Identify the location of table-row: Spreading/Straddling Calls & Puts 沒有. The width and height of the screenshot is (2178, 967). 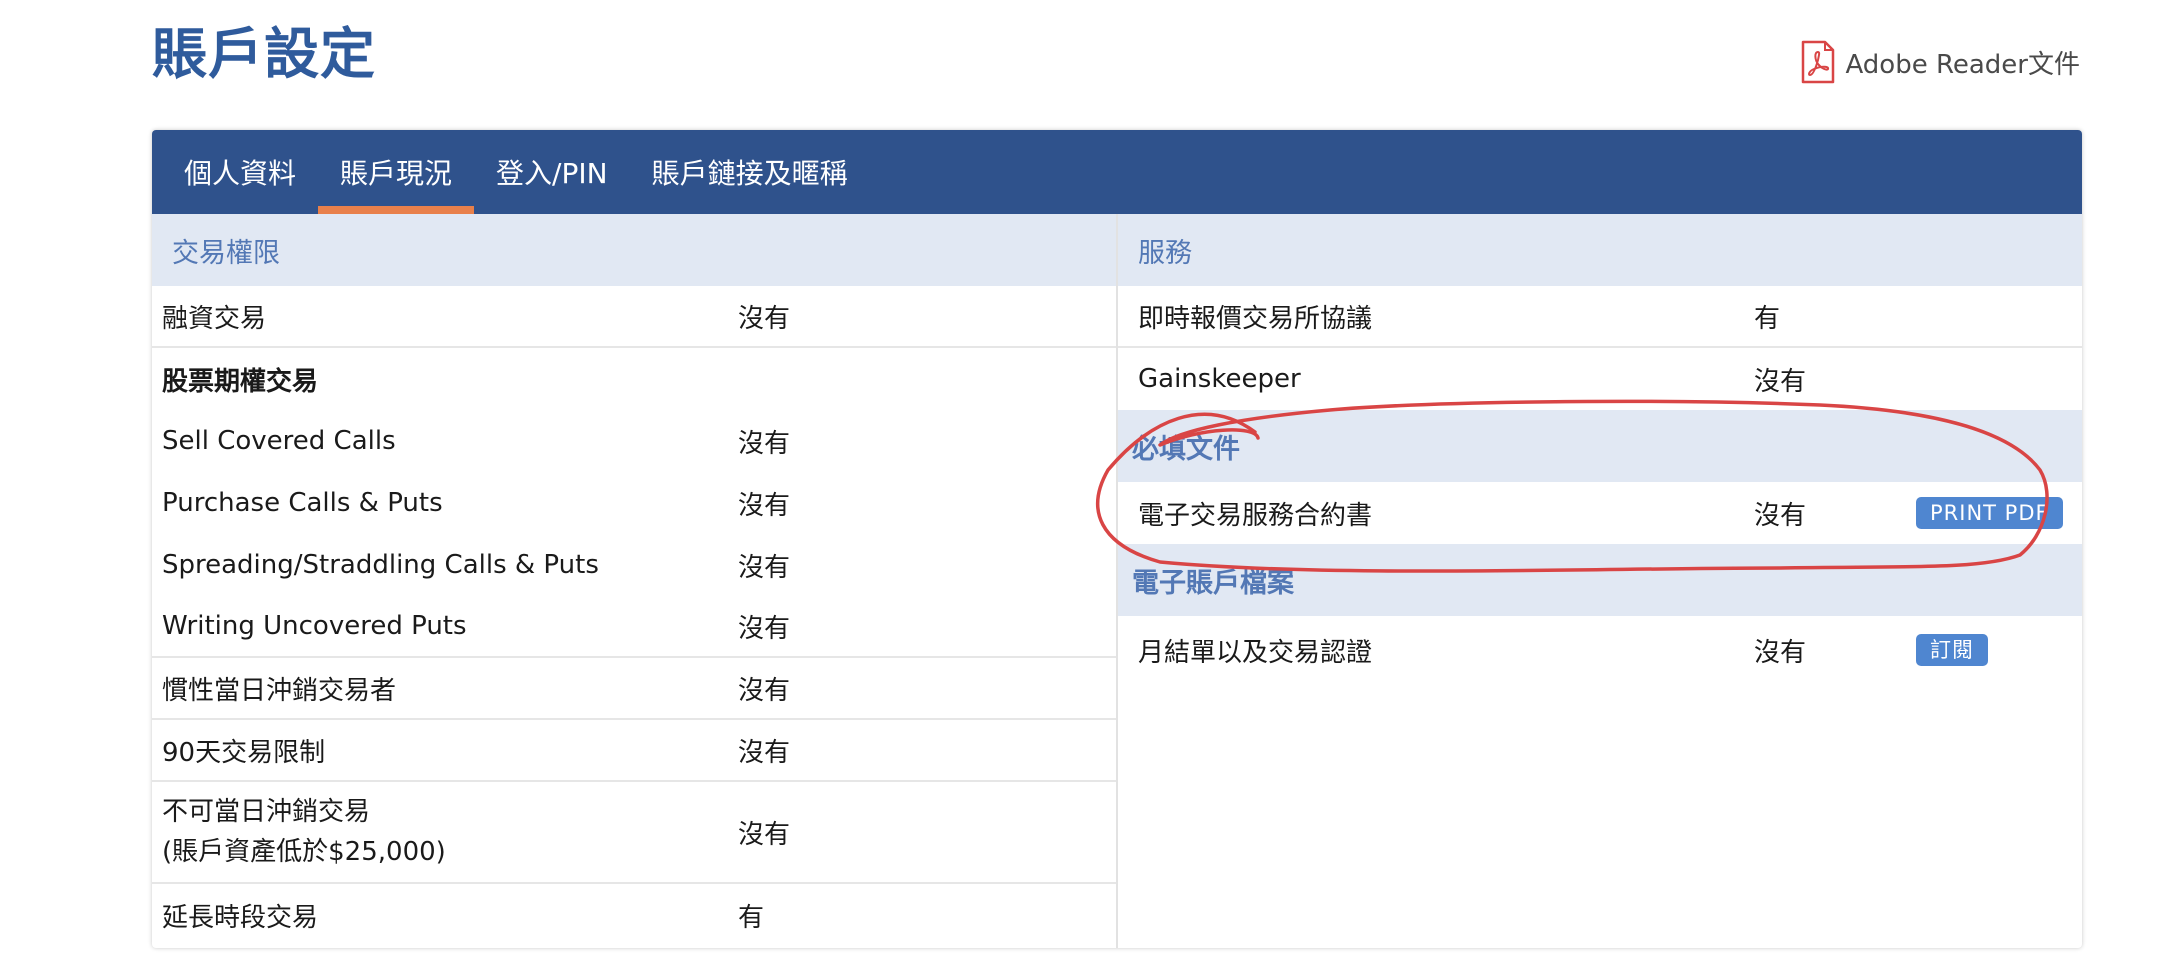
(634, 565).